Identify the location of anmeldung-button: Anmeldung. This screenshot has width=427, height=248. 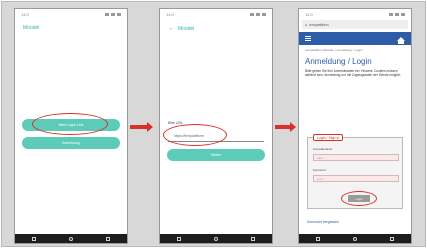
(71, 143).